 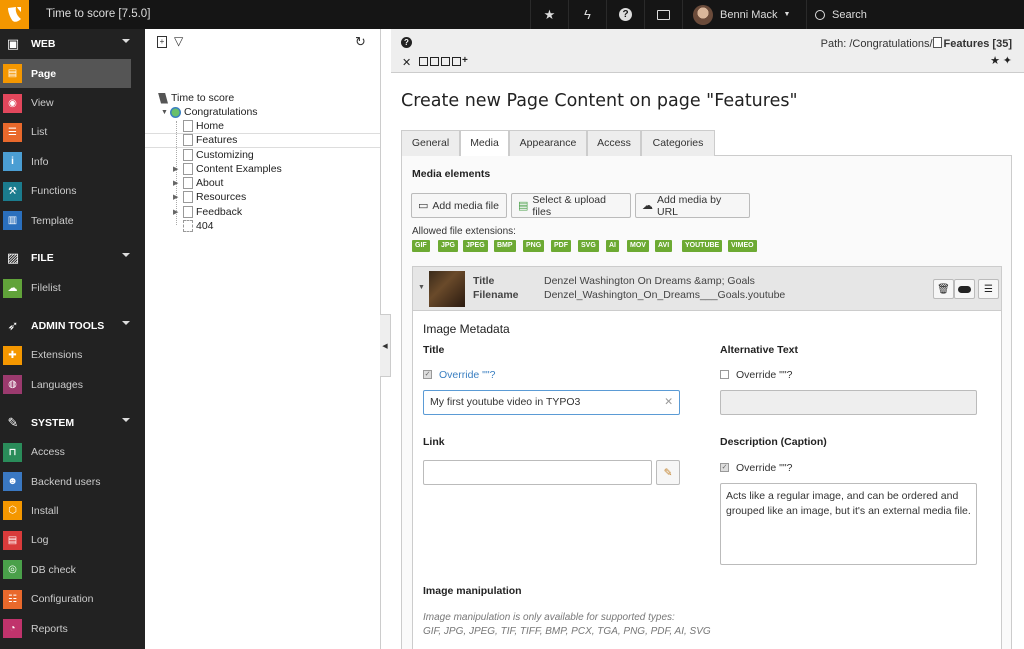 What do you see at coordinates (72, 355) in the screenshot?
I see `module-extensions: ✚ Extensions` at bounding box center [72, 355].